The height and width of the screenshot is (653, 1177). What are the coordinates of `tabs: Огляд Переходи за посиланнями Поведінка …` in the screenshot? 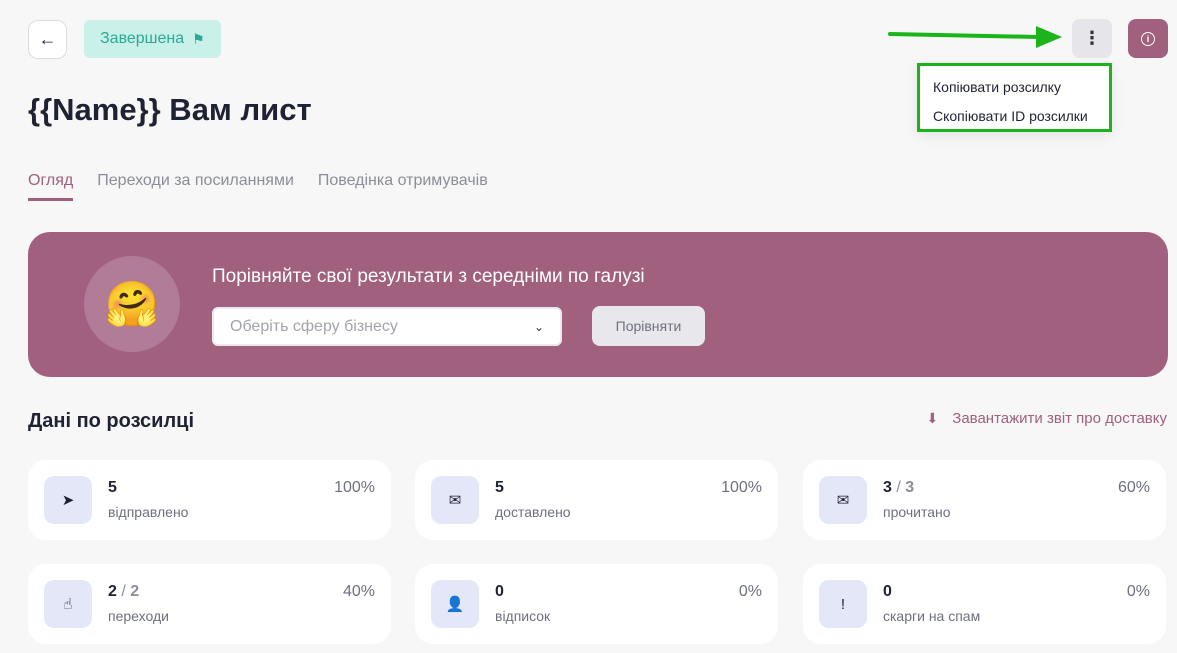 It's located at (258, 186).